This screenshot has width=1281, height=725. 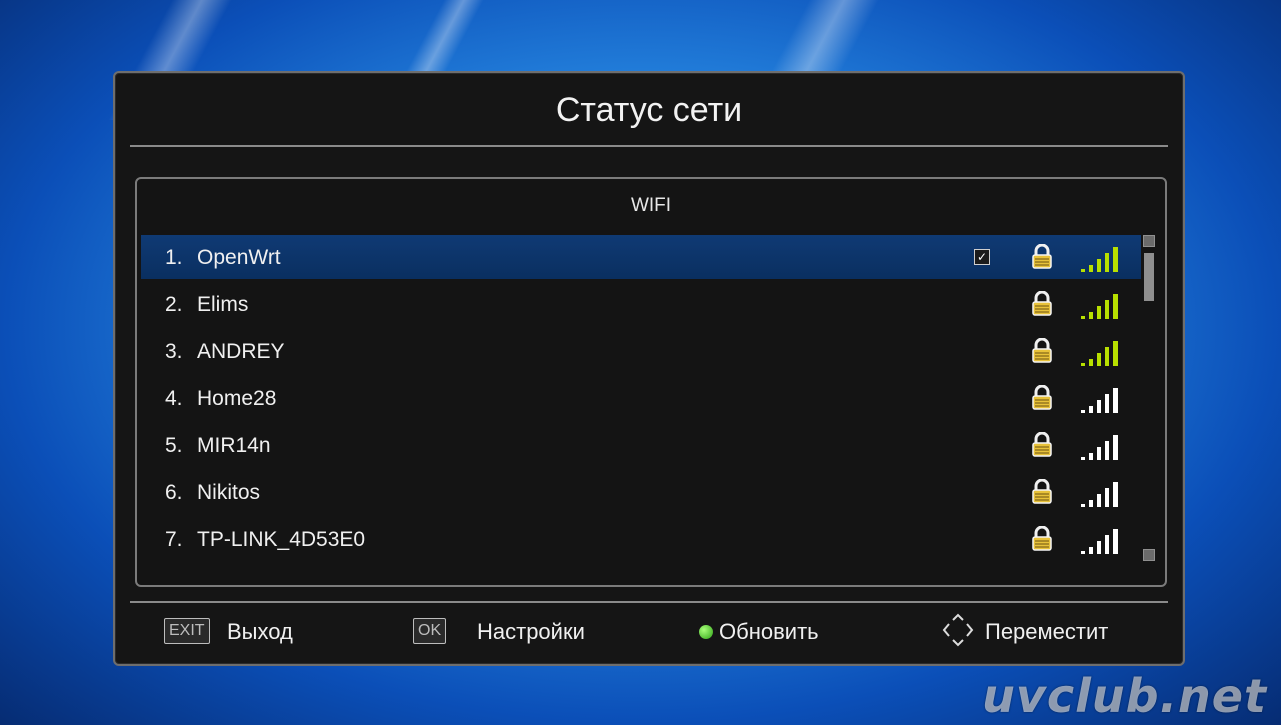 What do you see at coordinates (641, 492) in the screenshot?
I see `network-row: 6. Nikitos` at bounding box center [641, 492].